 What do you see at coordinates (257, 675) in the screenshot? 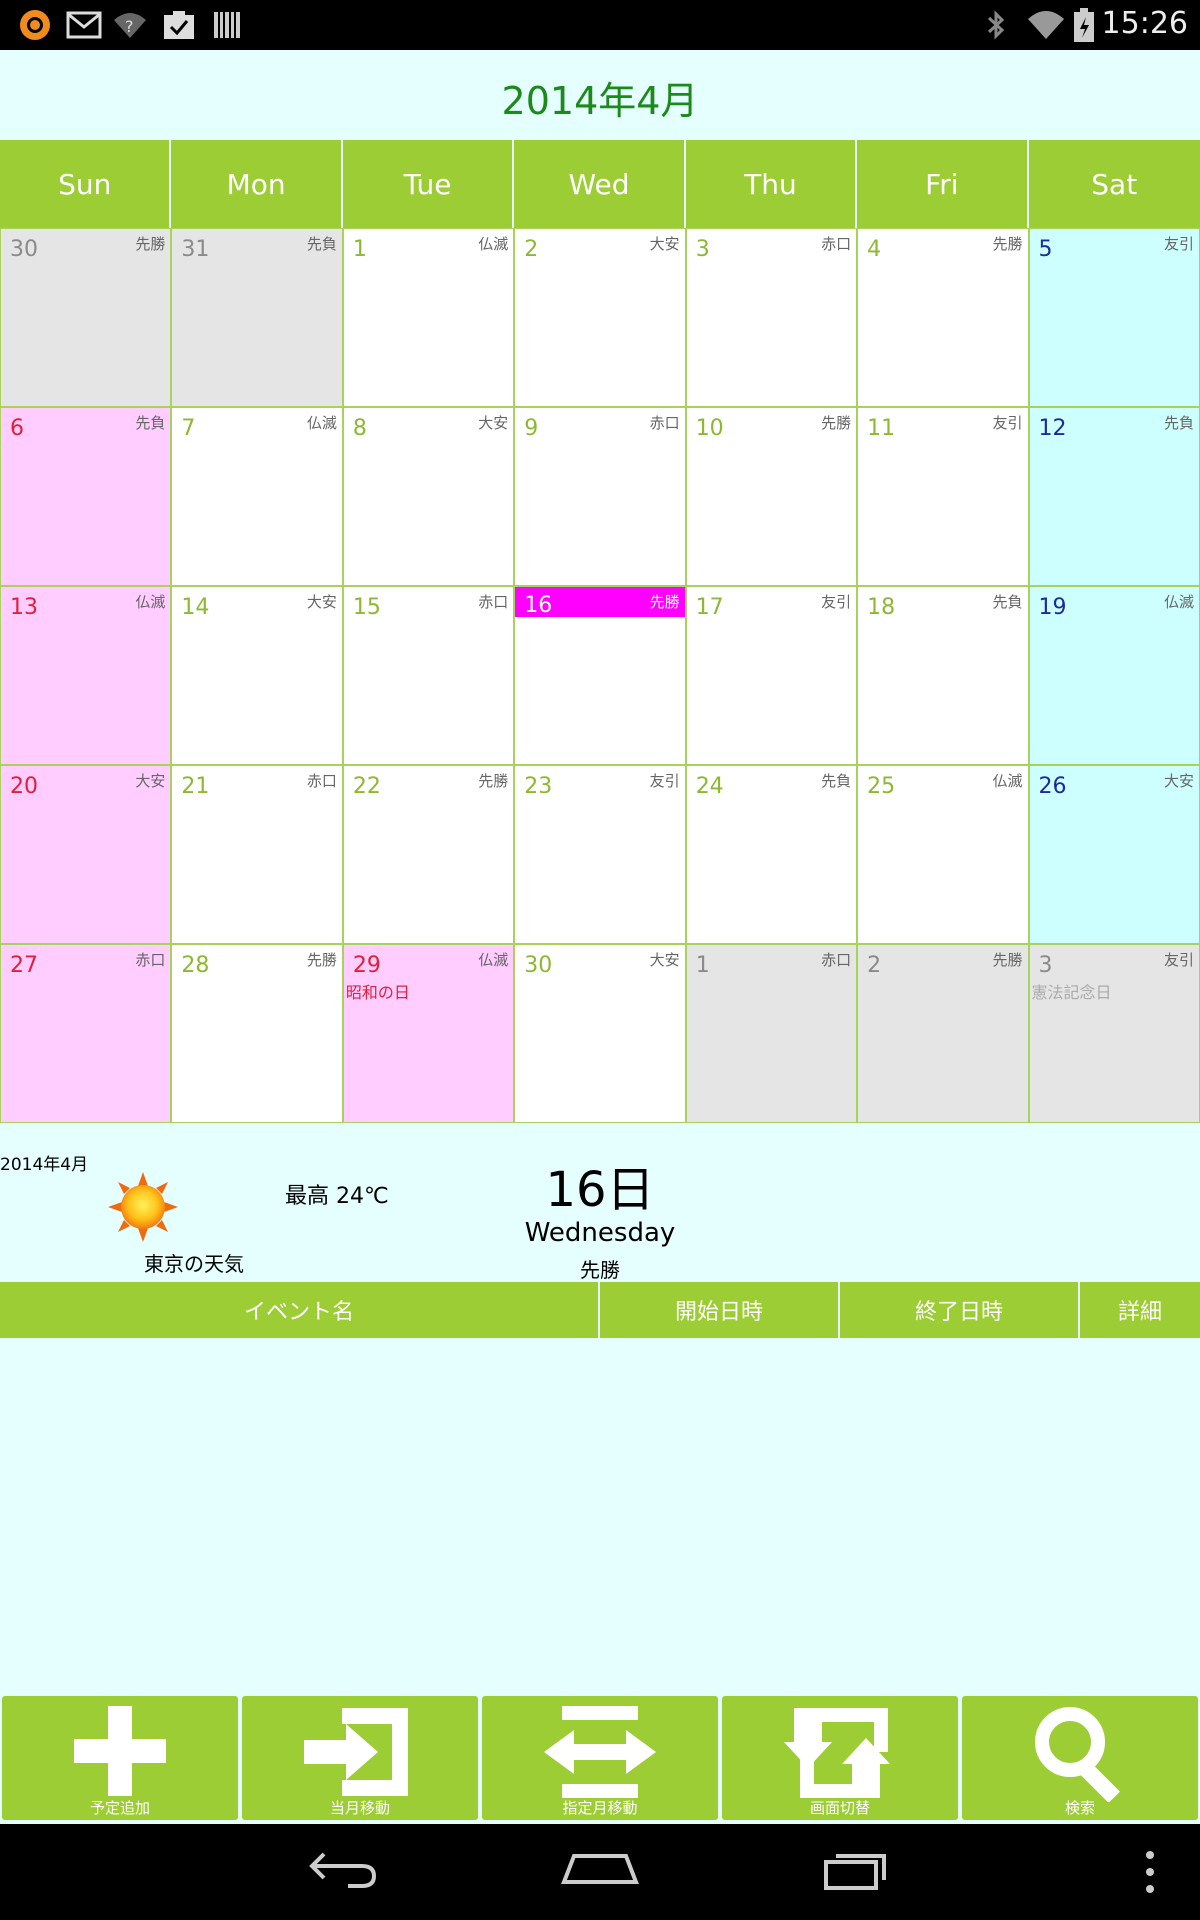
I see `day-cell: 14 大安` at bounding box center [257, 675].